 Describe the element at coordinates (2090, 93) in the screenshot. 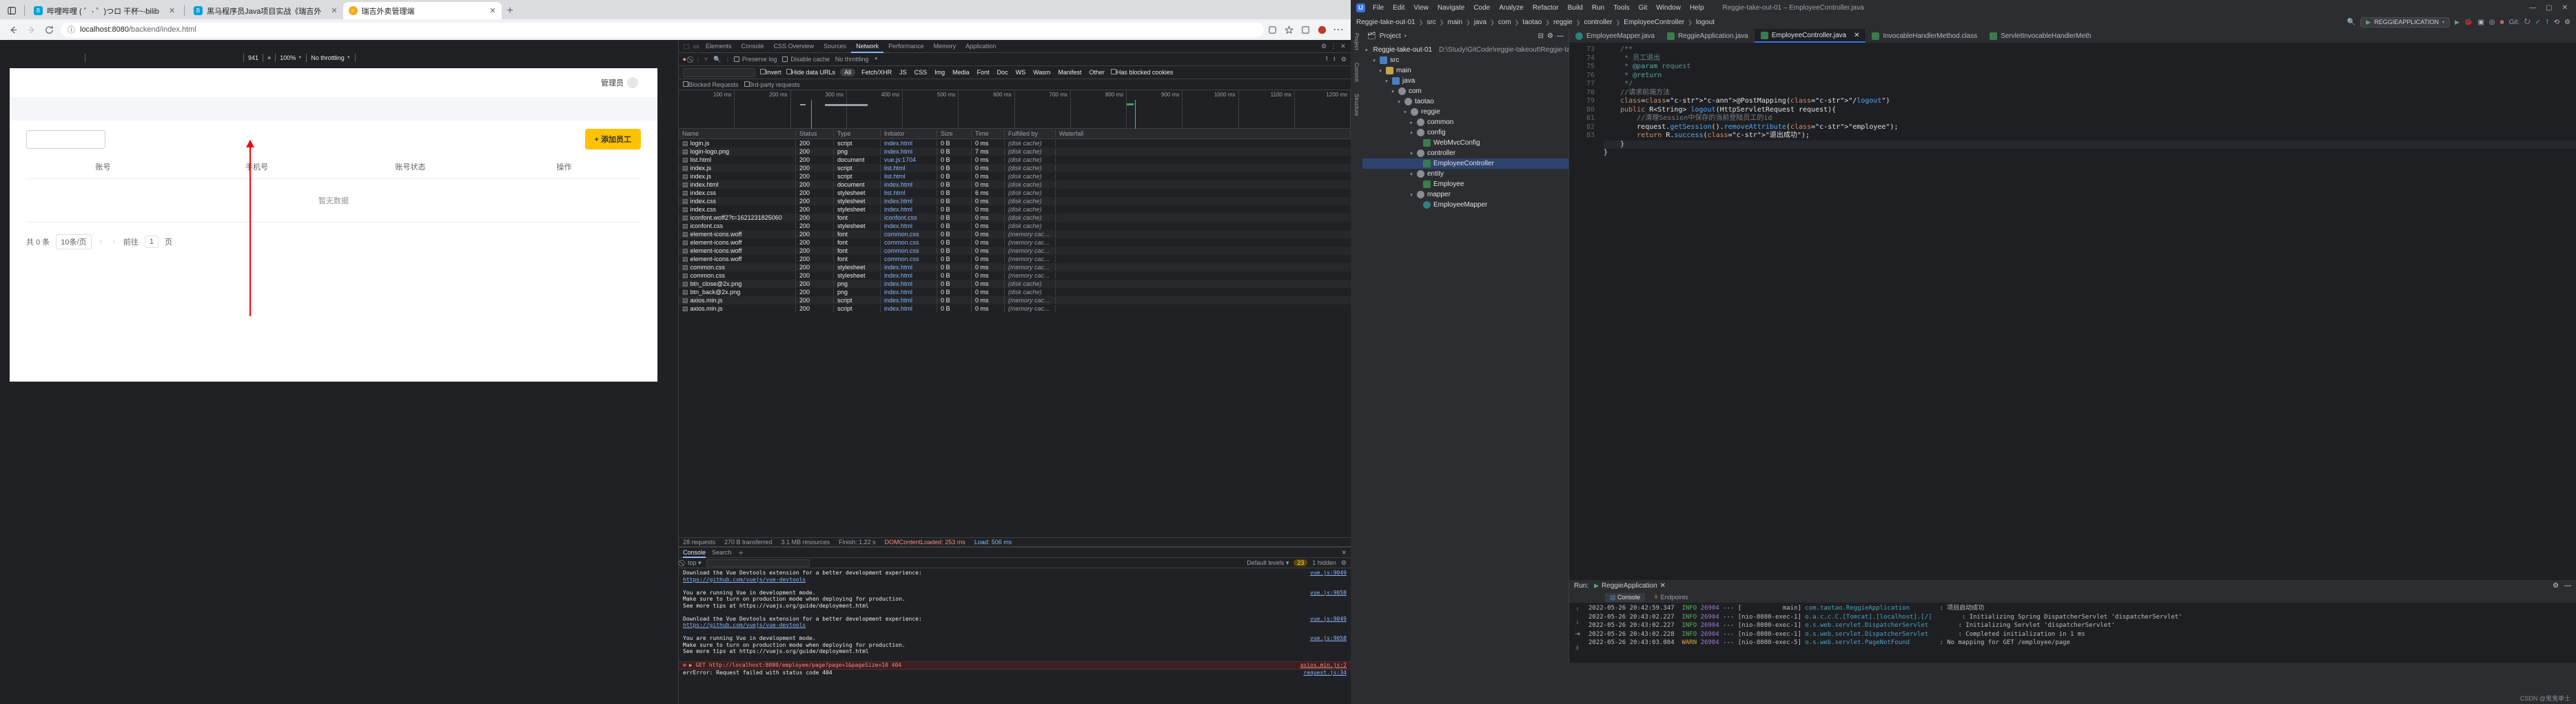

I see `code-line: //请求前端方法` at that location.